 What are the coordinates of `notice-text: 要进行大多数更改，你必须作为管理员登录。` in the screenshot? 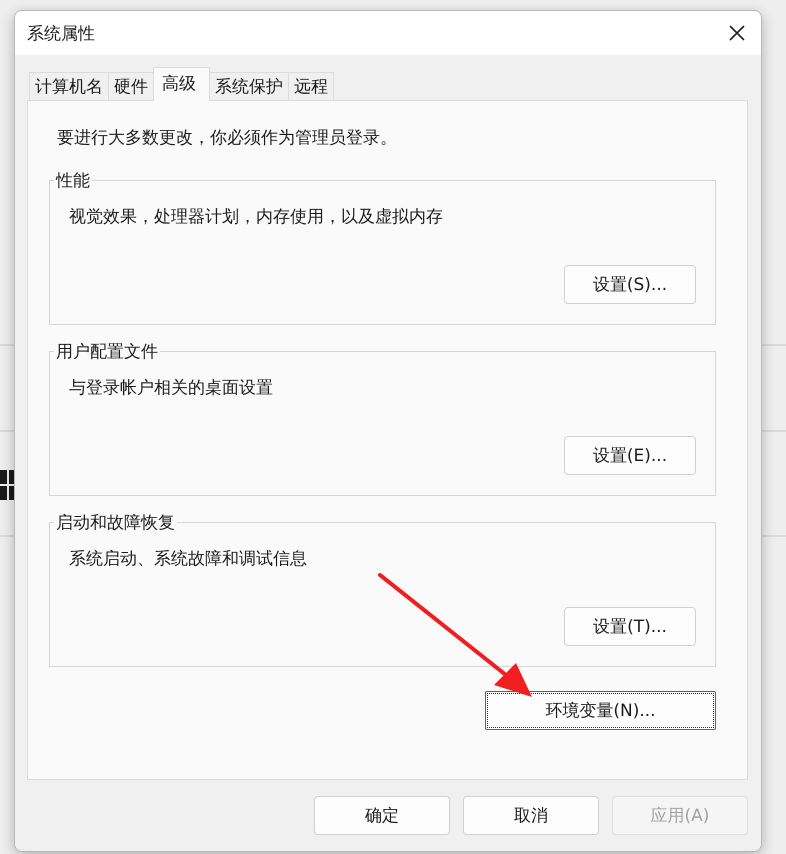 It's located at (227, 138).